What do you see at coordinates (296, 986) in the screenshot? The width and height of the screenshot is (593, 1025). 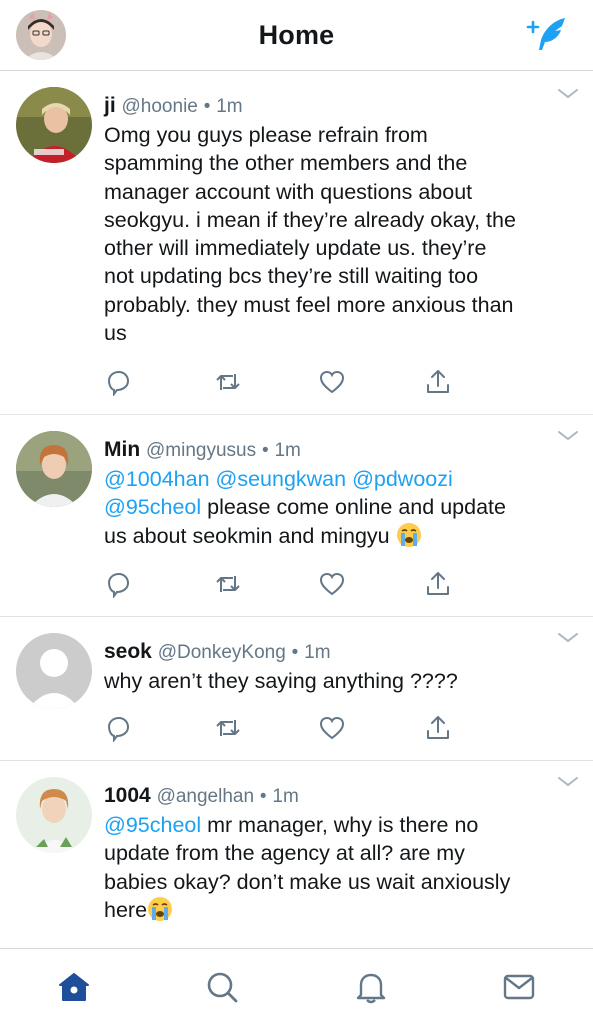 I see `bottom-tab-bar` at bounding box center [296, 986].